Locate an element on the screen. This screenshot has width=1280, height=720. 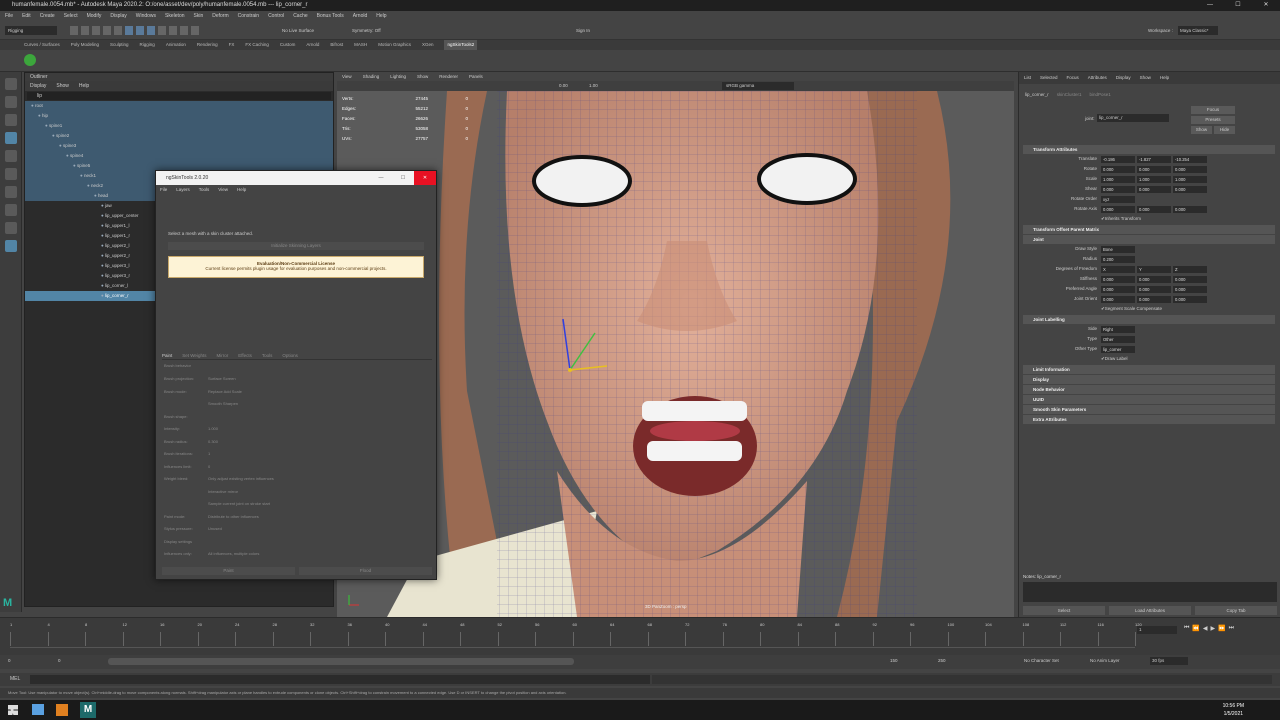
menu-item: Bonus Tools is located at coordinates (330, 16).